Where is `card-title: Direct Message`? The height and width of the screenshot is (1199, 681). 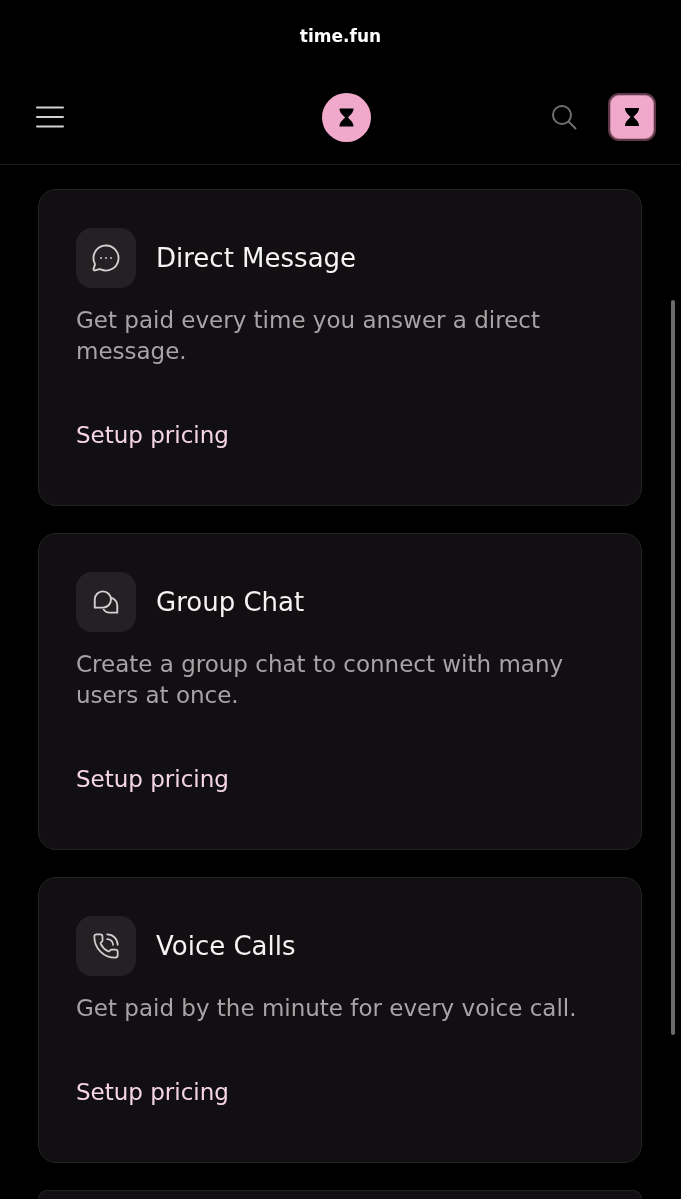 card-title: Direct Message is located at coordinates (256, 258).